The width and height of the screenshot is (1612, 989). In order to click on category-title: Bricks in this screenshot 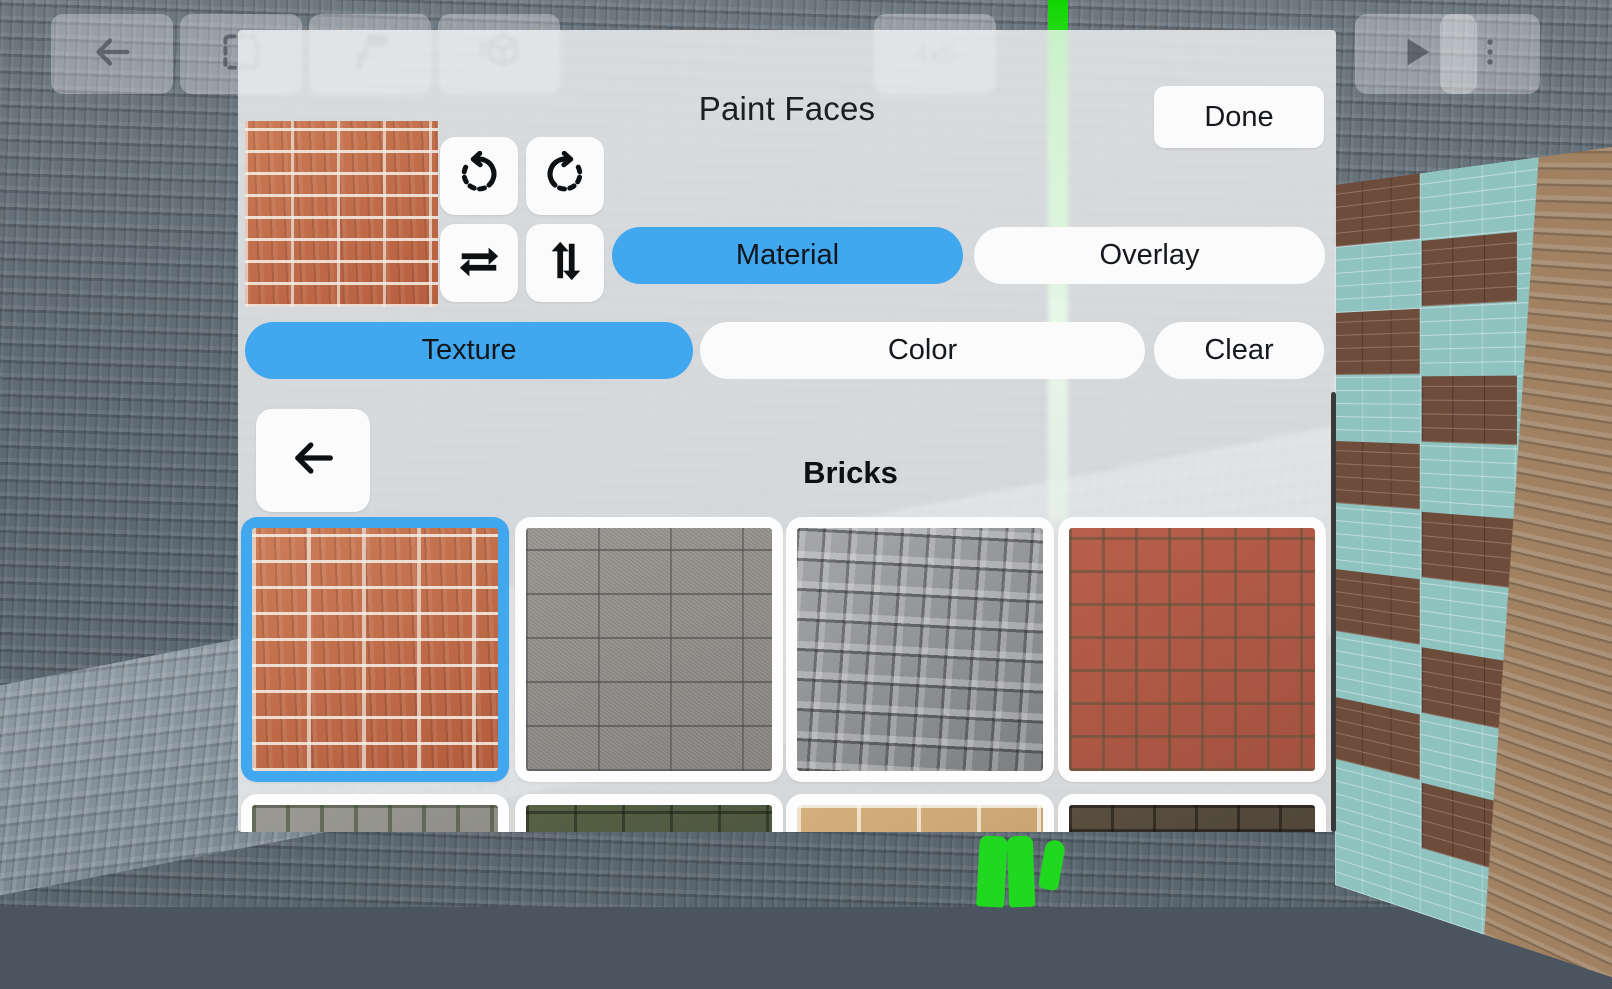, I will do `click(787, 473)`.